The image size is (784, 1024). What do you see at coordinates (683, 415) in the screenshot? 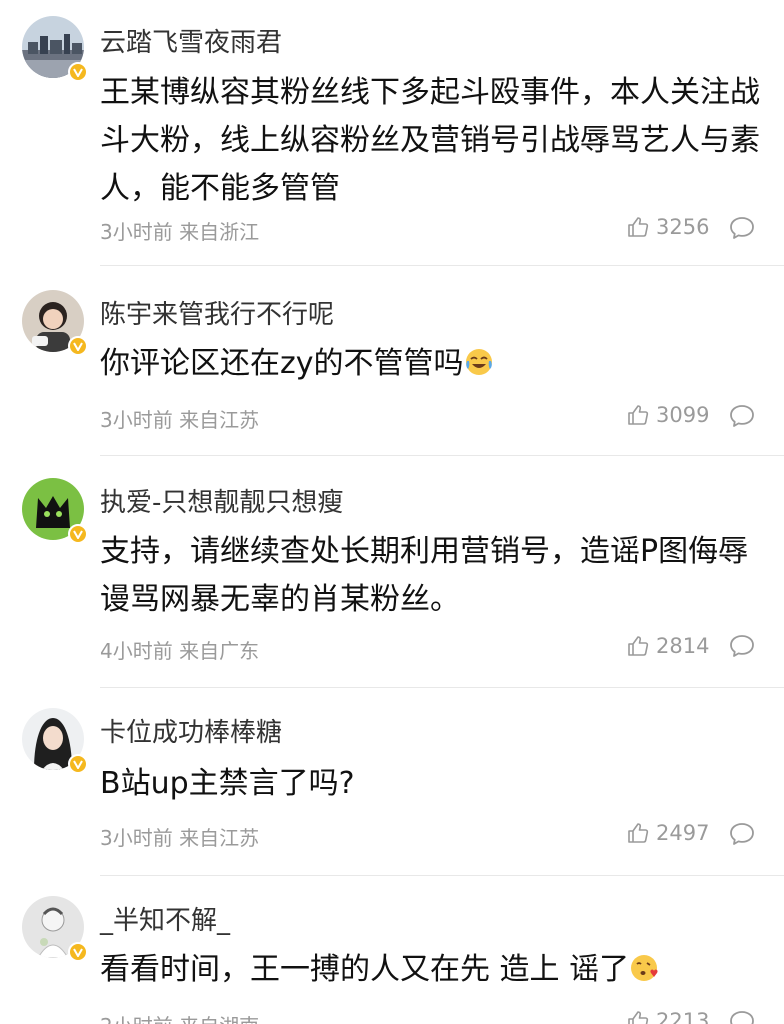
I see `like-count: 3099` at bounding box center [683, 415].